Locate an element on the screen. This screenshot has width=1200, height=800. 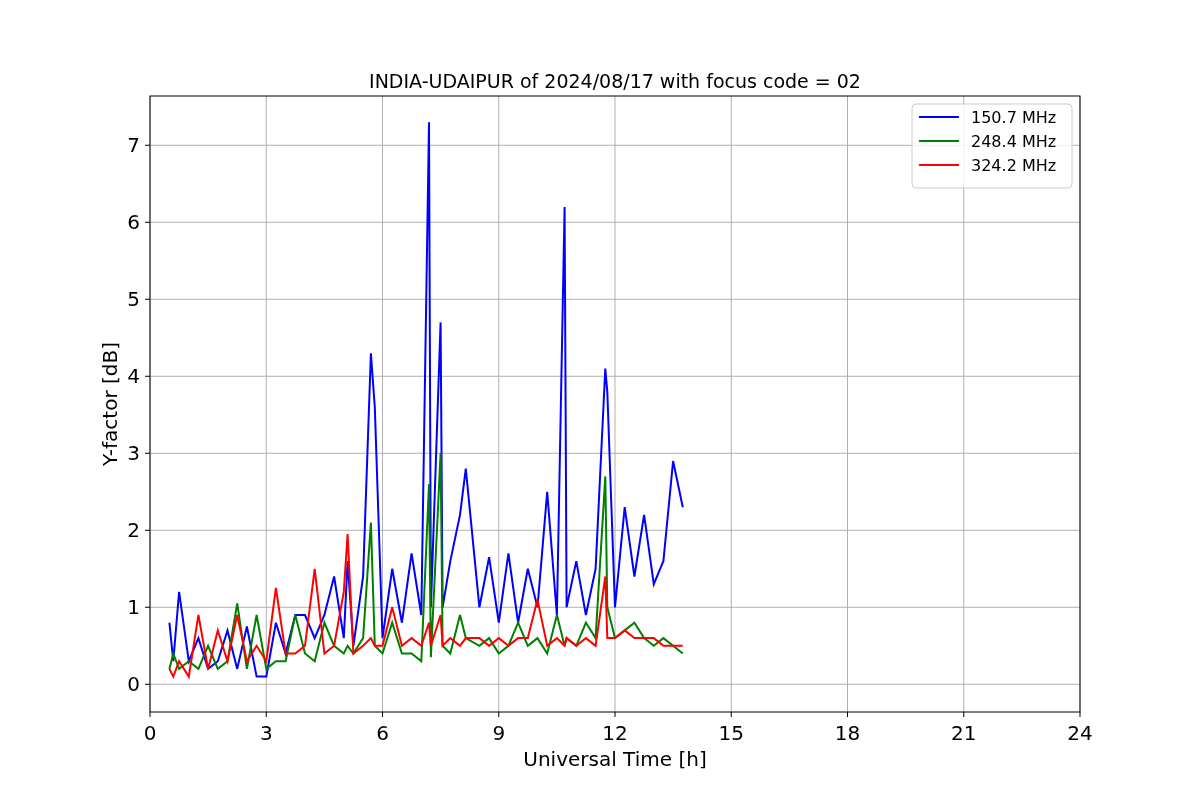
y-tick-label: 3 is located at coordinates (133, 453).